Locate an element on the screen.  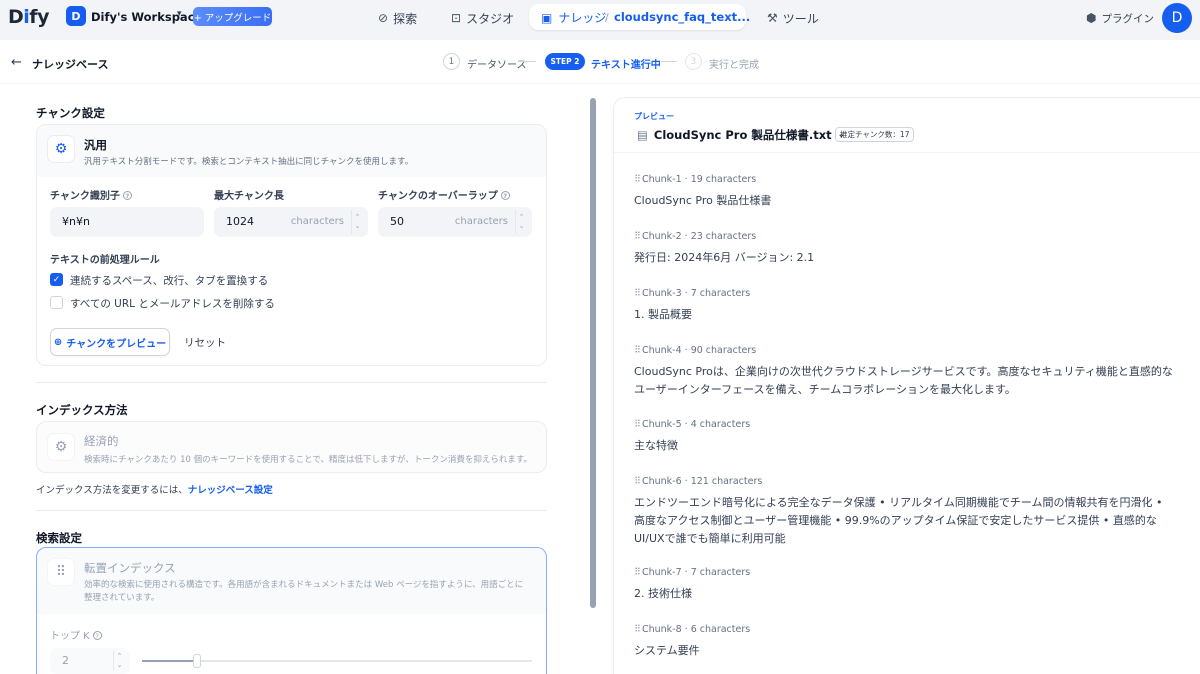
chunk-meta: ⠿ Chunk-4 · 90 characters is located at coordinates (695, 350).